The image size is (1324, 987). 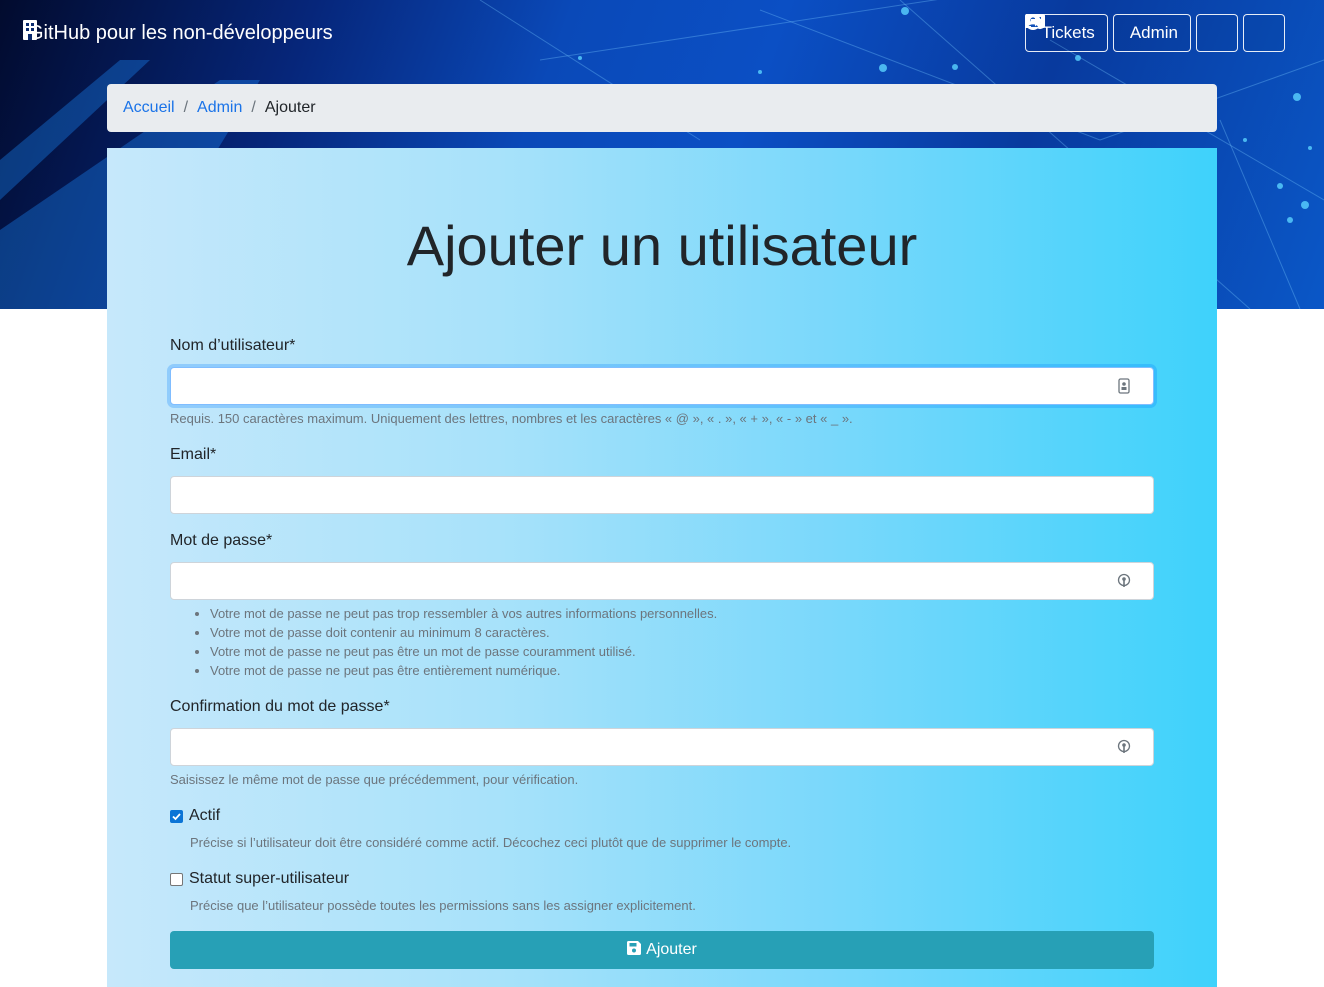 What do you see at coordinates (1068, 32) in the screenshot?
I see `tickets-label: Tickets` at bounding box center [1068, 32].